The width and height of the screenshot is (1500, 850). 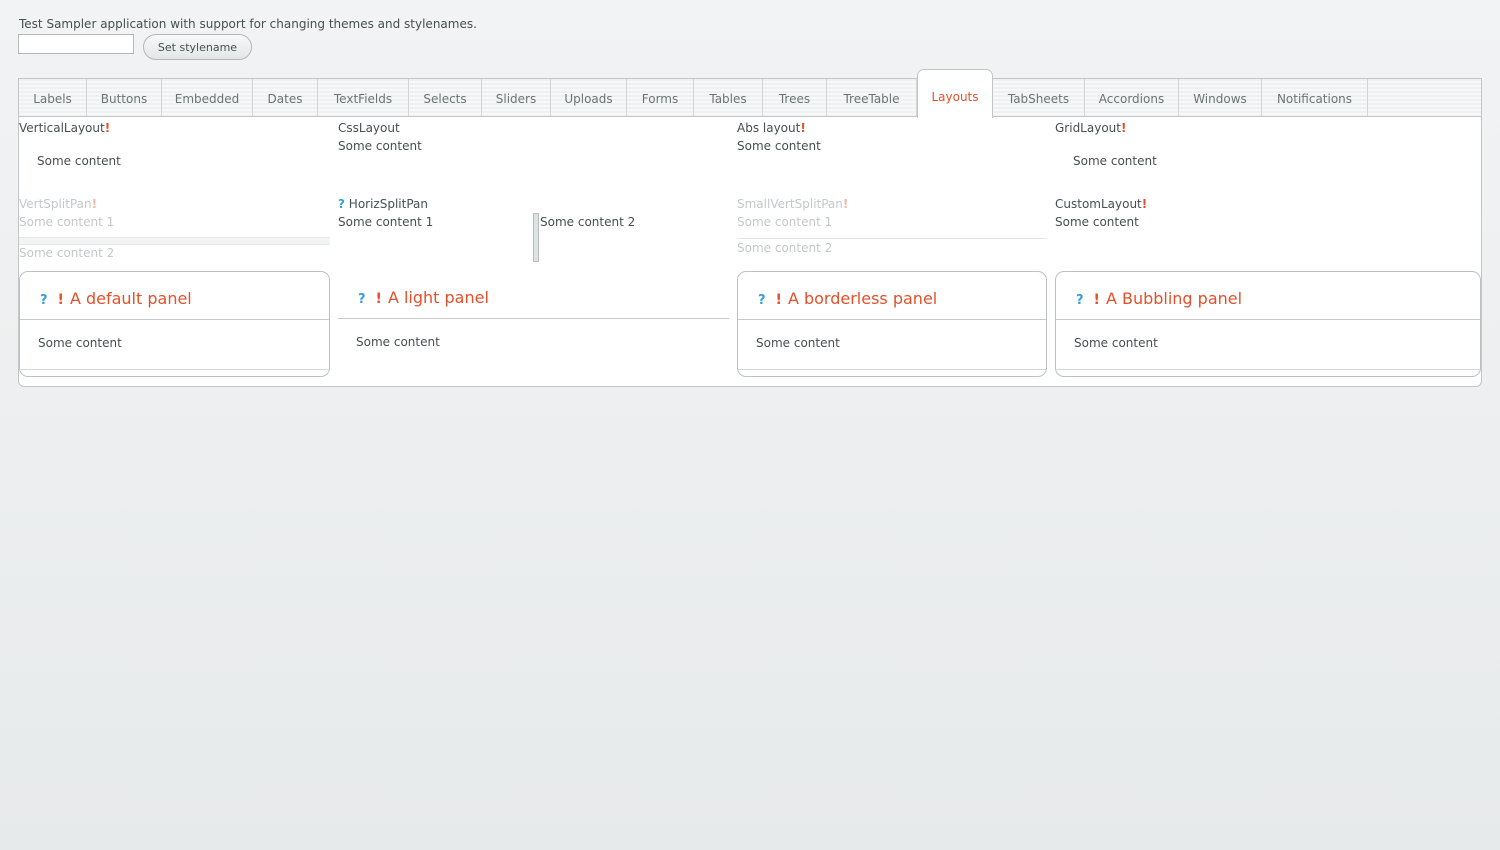 I want to click on tab-layouts: Layouts, so click(x=955, y=93).